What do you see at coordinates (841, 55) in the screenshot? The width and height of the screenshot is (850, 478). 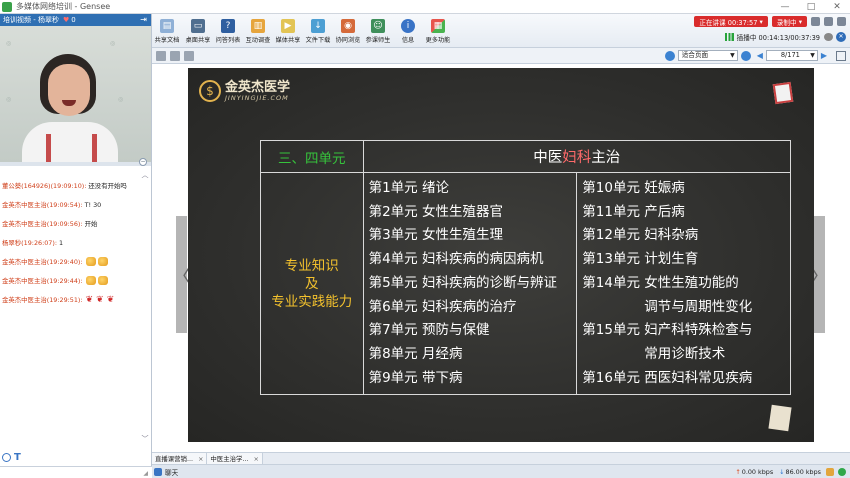 I see `fullscreen-icon` at bounding box center [841, 55].